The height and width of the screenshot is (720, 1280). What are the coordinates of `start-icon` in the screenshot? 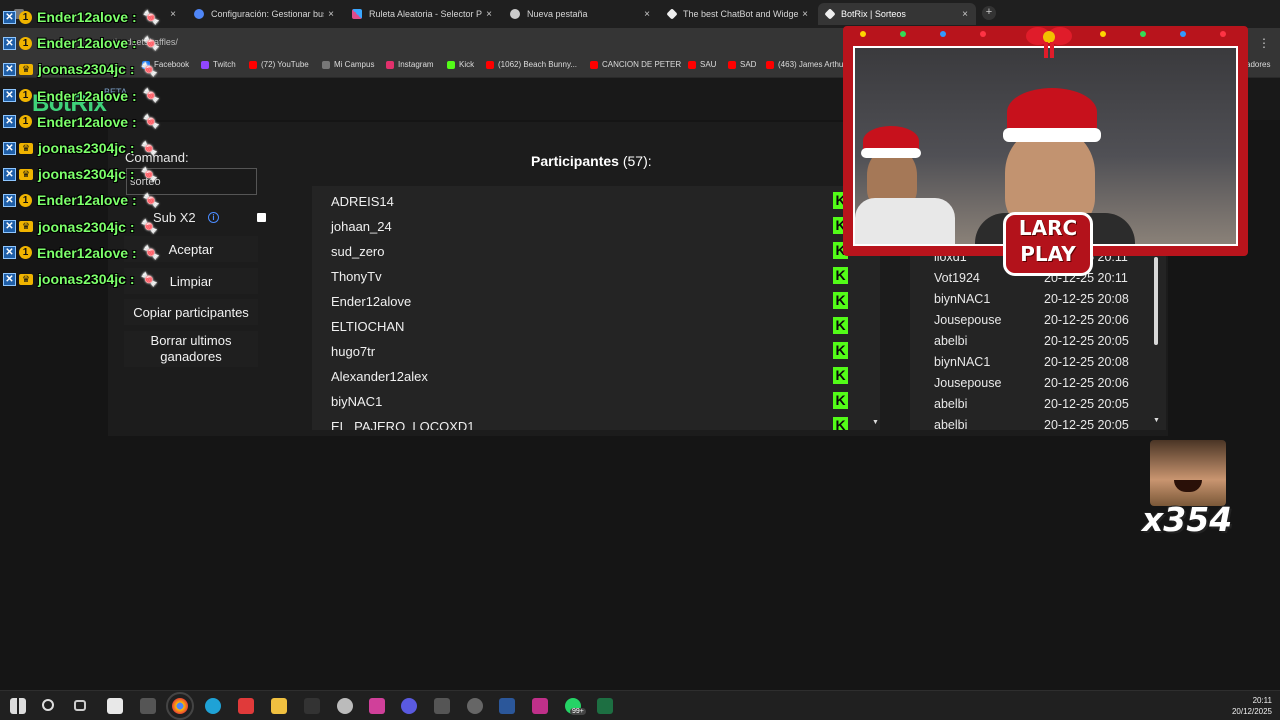 It's located at (18, 706).